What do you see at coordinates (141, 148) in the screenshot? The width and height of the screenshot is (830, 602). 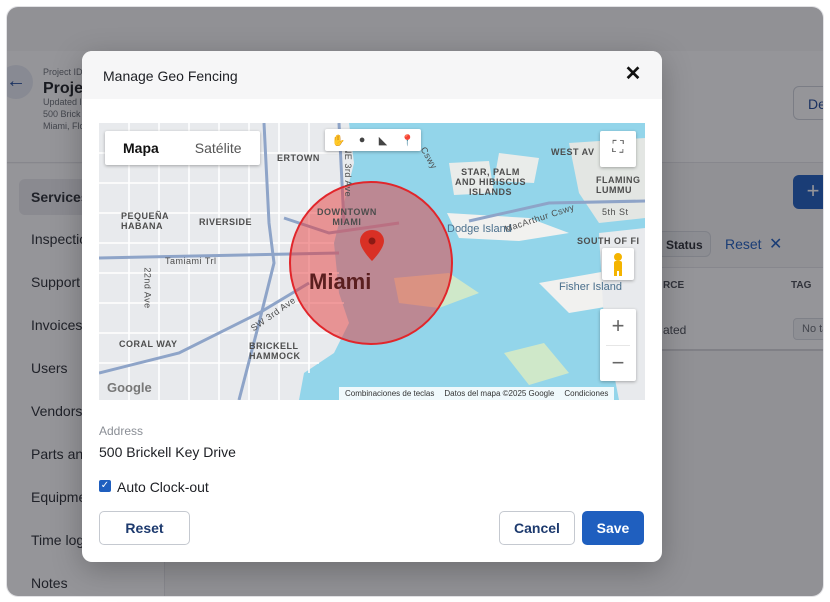 I see `map-type-mapa-button: Mapa` at bounding box center [141, 148].